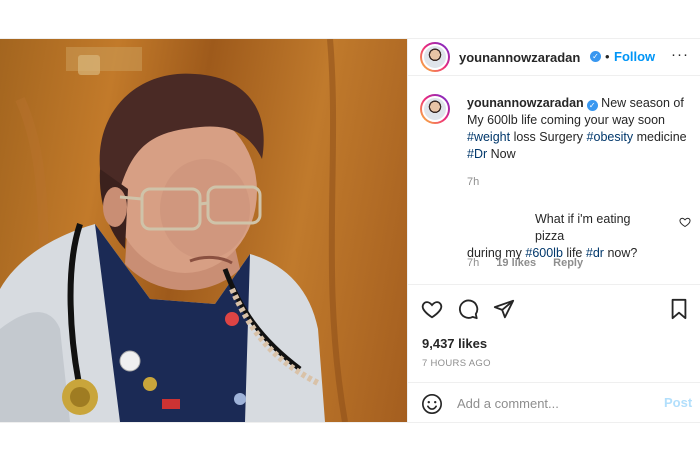 The width and height of the screenshot is (700, 460). What do you see at coordinates (432, 404) in the screenshot?
I see `smiley-icon` at bounding box center [432, 404].